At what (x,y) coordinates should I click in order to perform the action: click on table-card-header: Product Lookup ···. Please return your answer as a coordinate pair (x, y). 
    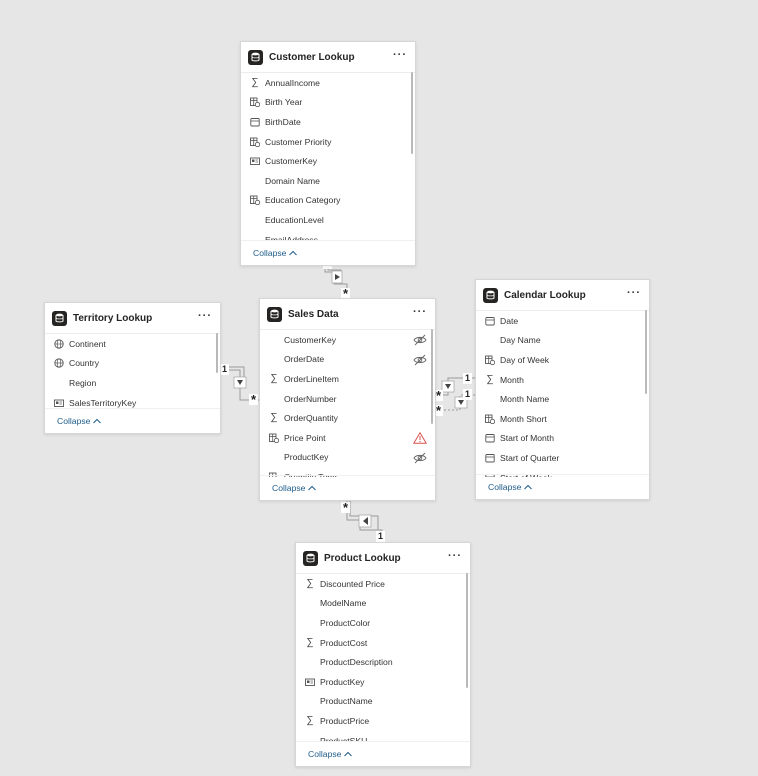
    Looking at the image, I should click on (383, 558).